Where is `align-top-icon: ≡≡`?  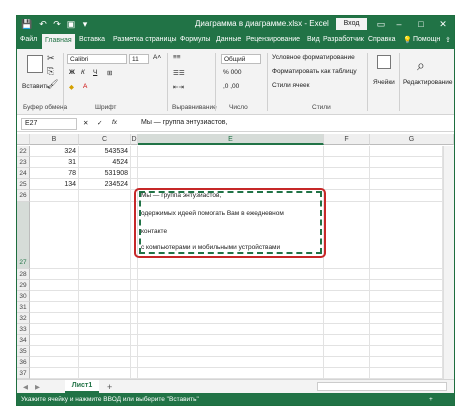 align-top-icon: ≡≡ is located at coordinates (177, 57).